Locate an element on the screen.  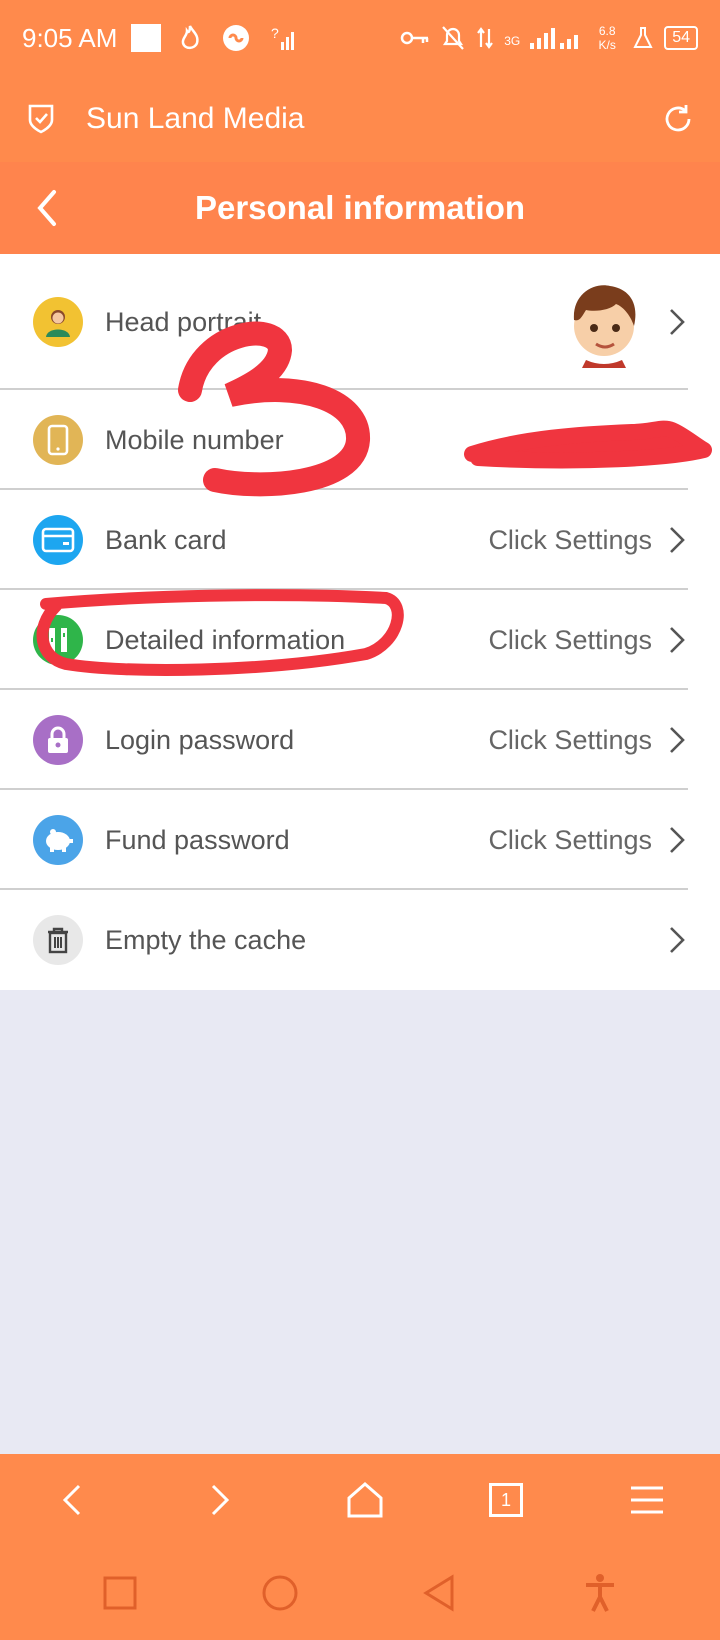
link-icon is located at coordinates (236, 38).